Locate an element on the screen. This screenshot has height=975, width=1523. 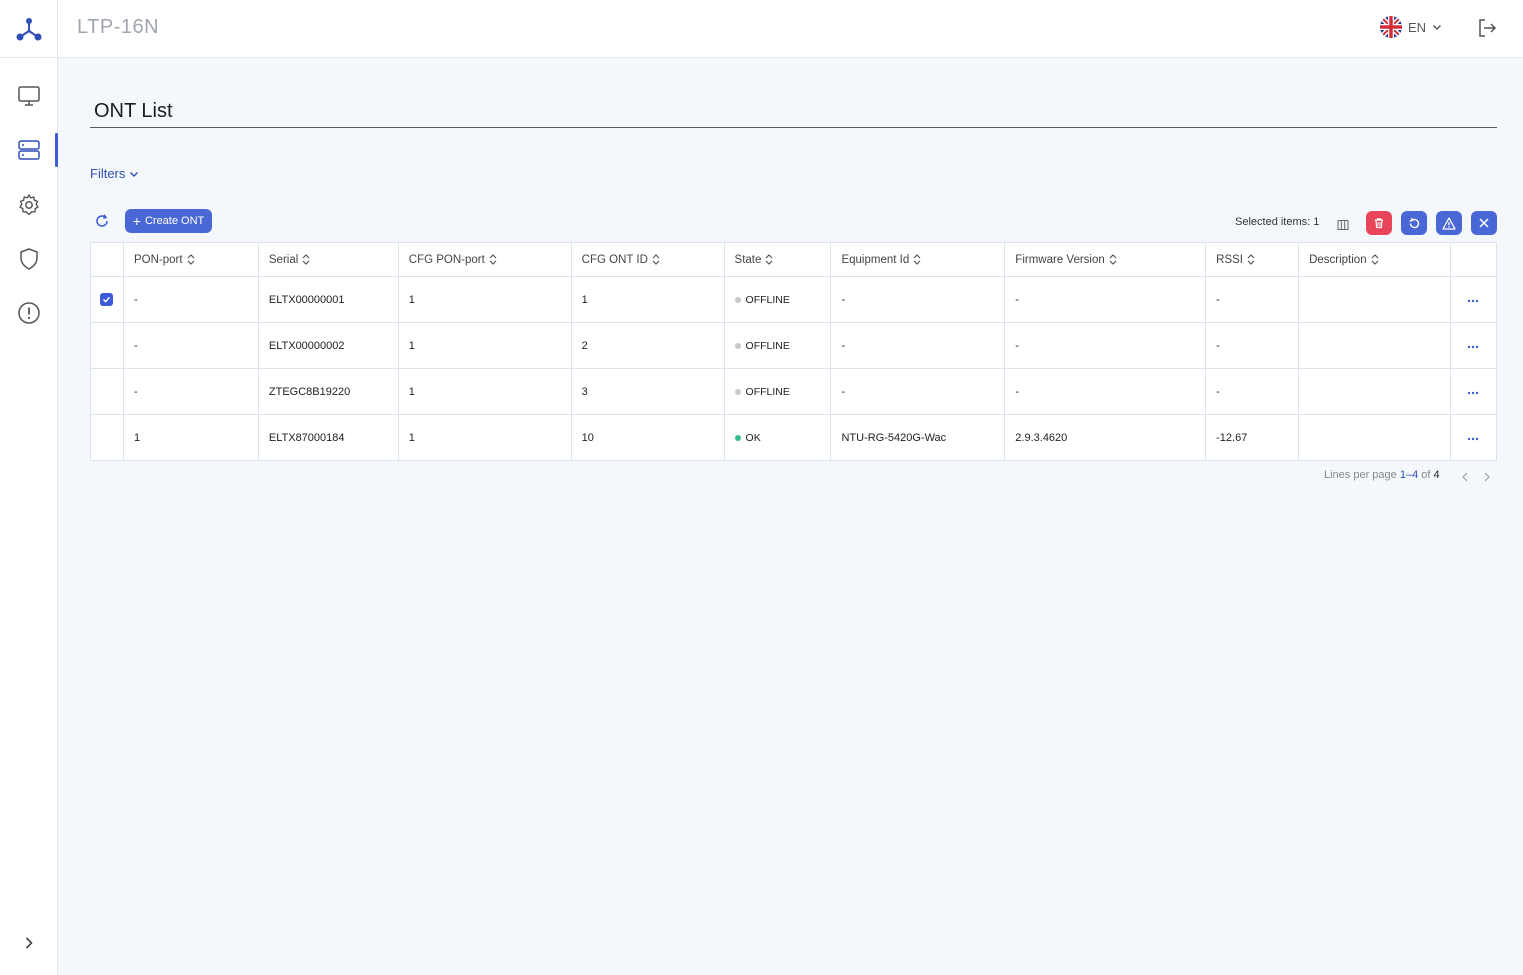
cell-pon-port: 1 is located at coordinates (190, 437).